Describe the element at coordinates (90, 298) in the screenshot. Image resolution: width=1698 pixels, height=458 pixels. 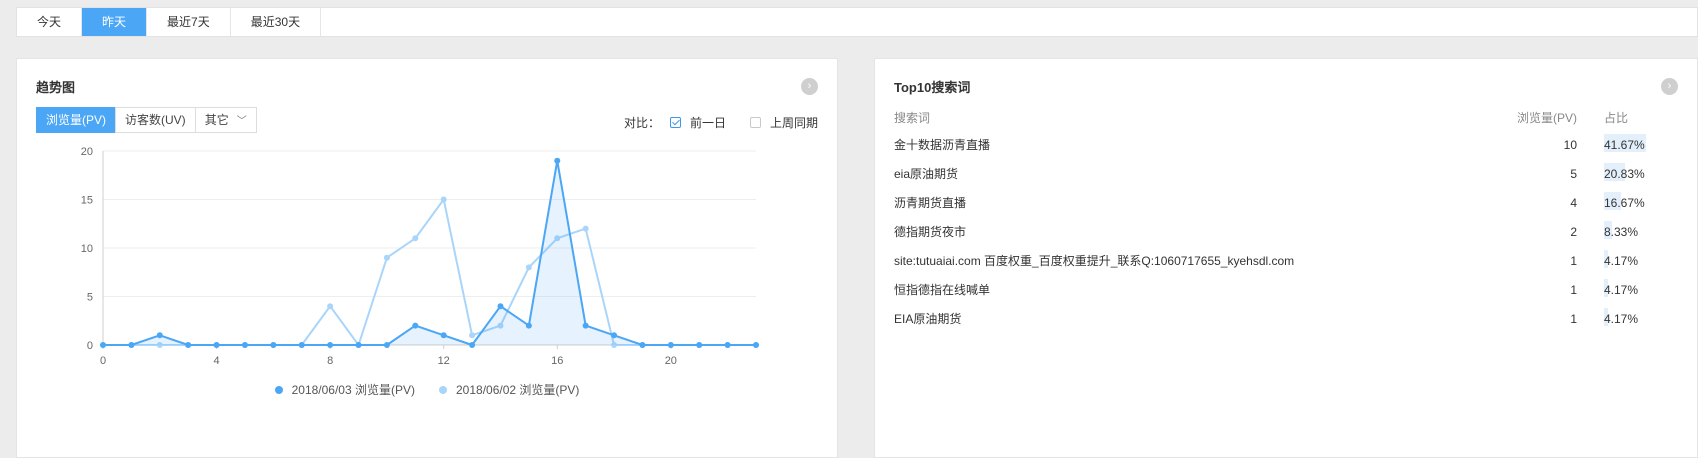
I see `y-tick-label: 5` at that location.